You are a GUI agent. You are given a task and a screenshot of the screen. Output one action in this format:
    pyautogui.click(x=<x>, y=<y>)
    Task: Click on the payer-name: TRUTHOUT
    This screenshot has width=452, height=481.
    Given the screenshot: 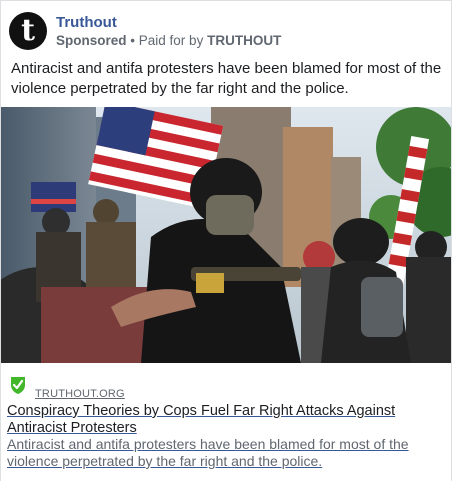 What is the action you would take?
    pyautogui.click(x=244, y=40)
    